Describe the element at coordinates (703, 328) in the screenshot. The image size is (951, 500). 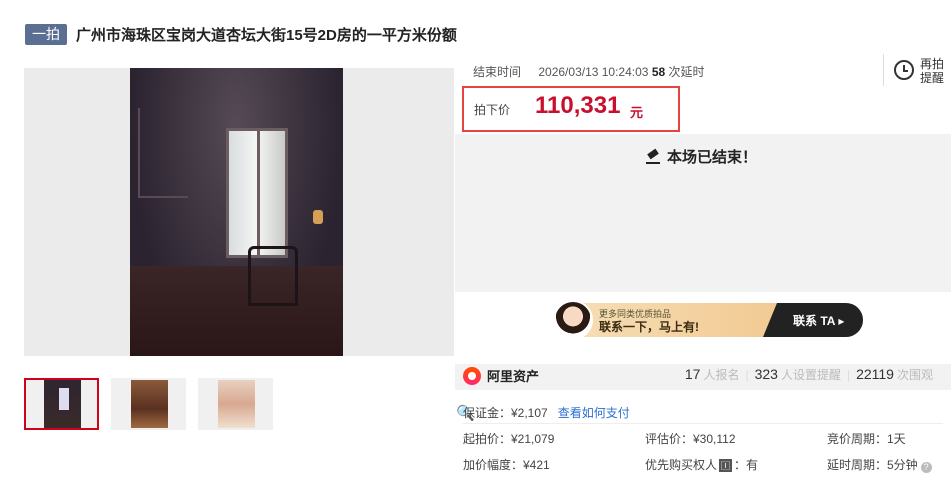
I see `promo-banner: 更多同类优质拍品 联系一下，马上有! 联系 TA ▸` at that location.